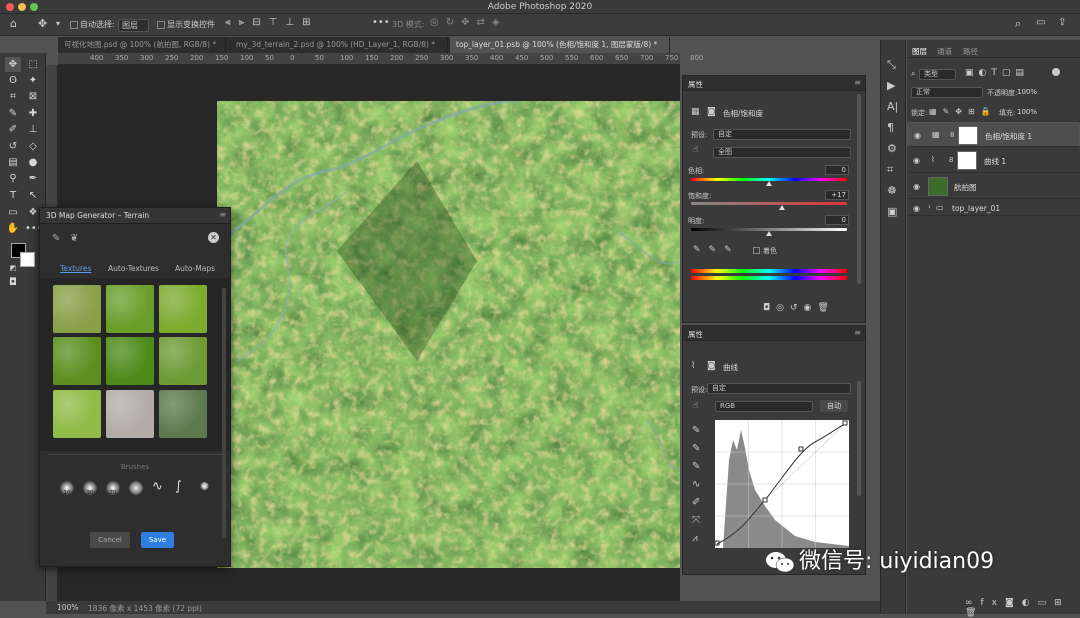  Describe the element at coordinates (161, 25) in the screenshot. I see `show-transform-checkbox` at that location.